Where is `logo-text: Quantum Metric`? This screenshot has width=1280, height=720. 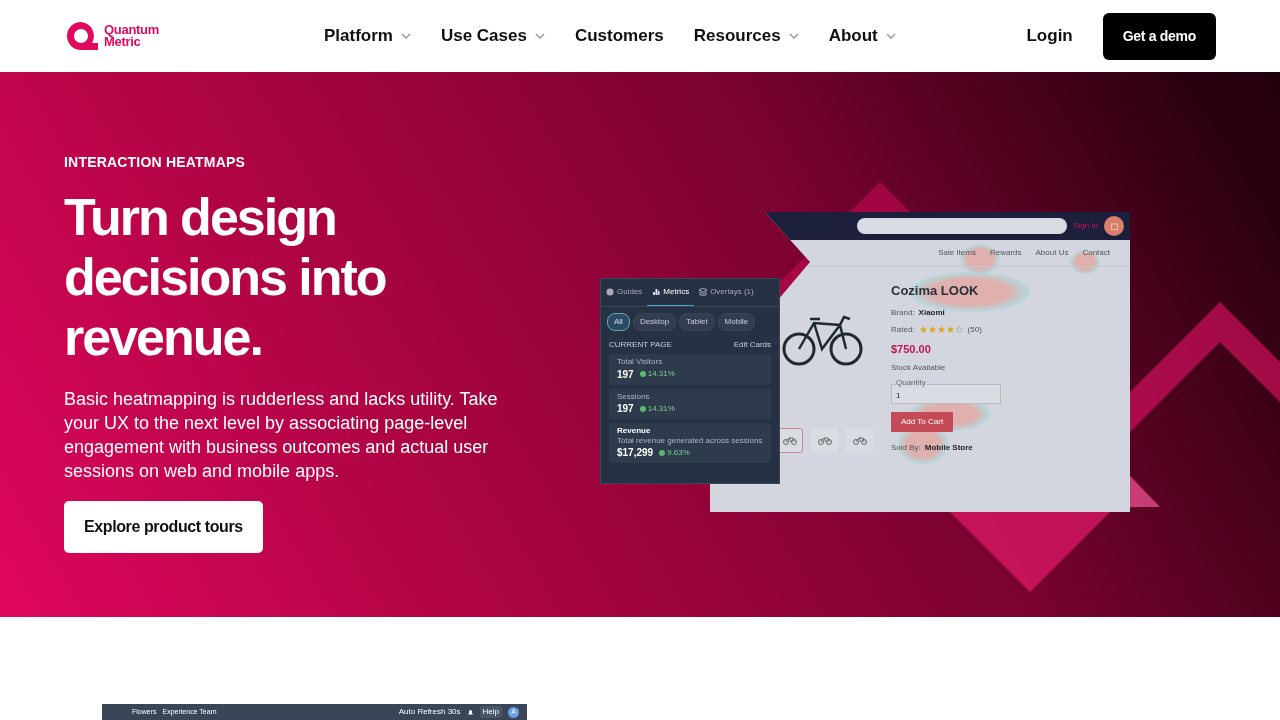
logo-text: Quantum Metric is located at coordinates (131, 36).